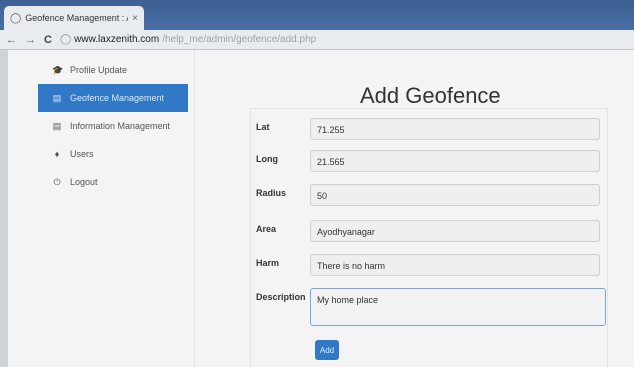 The width and height of the screenshot is (634, 367). Describe the element at coordinates (271, 193) in the screenshot. I see `field-label: Radius` at that location.